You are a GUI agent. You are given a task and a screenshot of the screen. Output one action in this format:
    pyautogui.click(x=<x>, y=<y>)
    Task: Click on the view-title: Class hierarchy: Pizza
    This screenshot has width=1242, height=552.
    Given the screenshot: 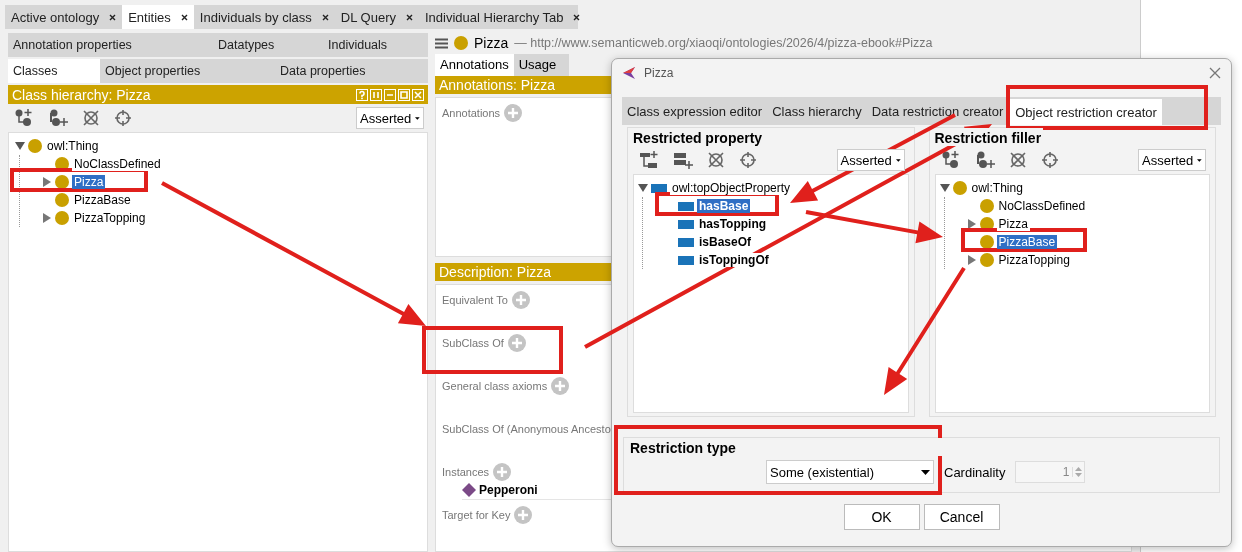 What is the action you would take?
    pyautogui.click(x=81, y=94)
    